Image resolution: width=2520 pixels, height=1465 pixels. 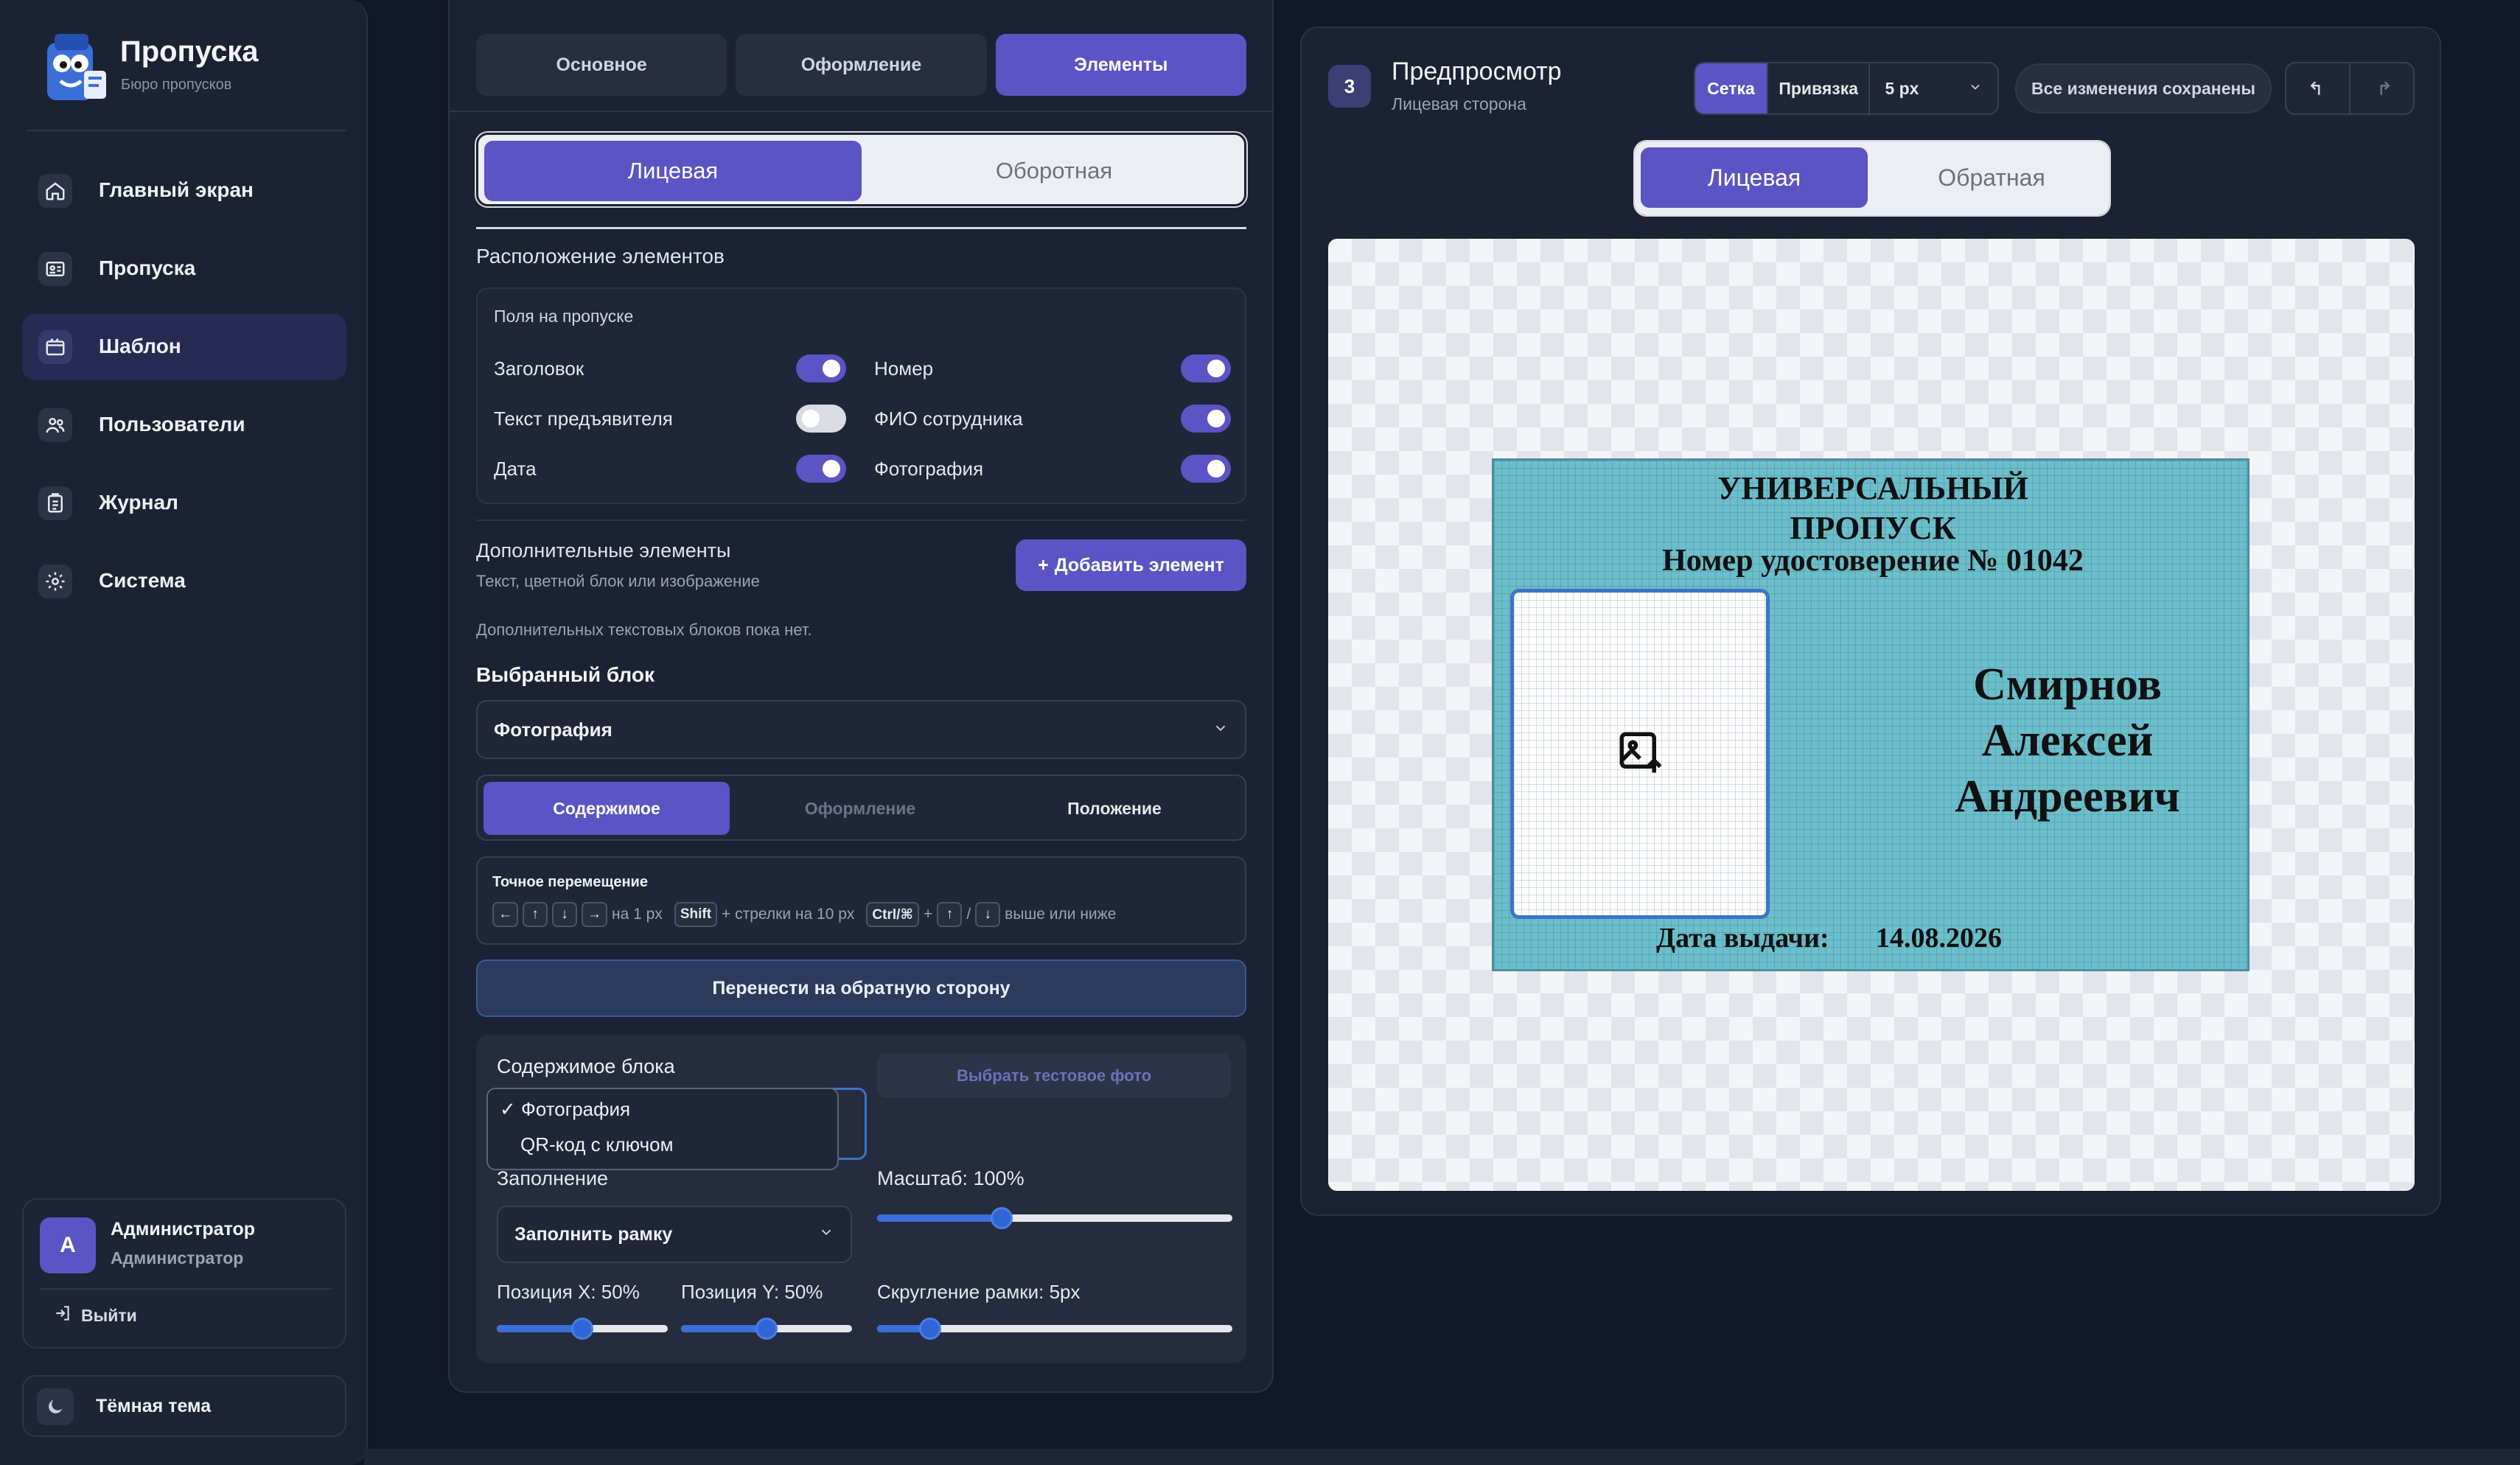 I want to click on arrow-right-key-icon: →, so click(x=594, y=914).